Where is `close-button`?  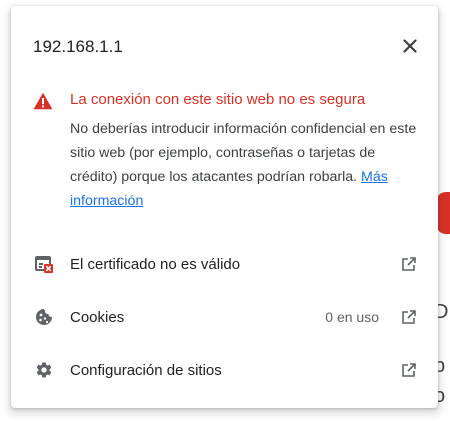 close-button is located at coordinates (410, 46).